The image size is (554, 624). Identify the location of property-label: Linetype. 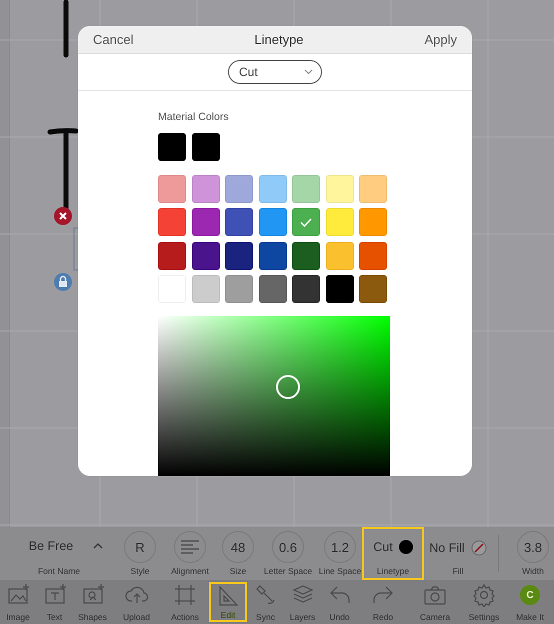
(393, 571).